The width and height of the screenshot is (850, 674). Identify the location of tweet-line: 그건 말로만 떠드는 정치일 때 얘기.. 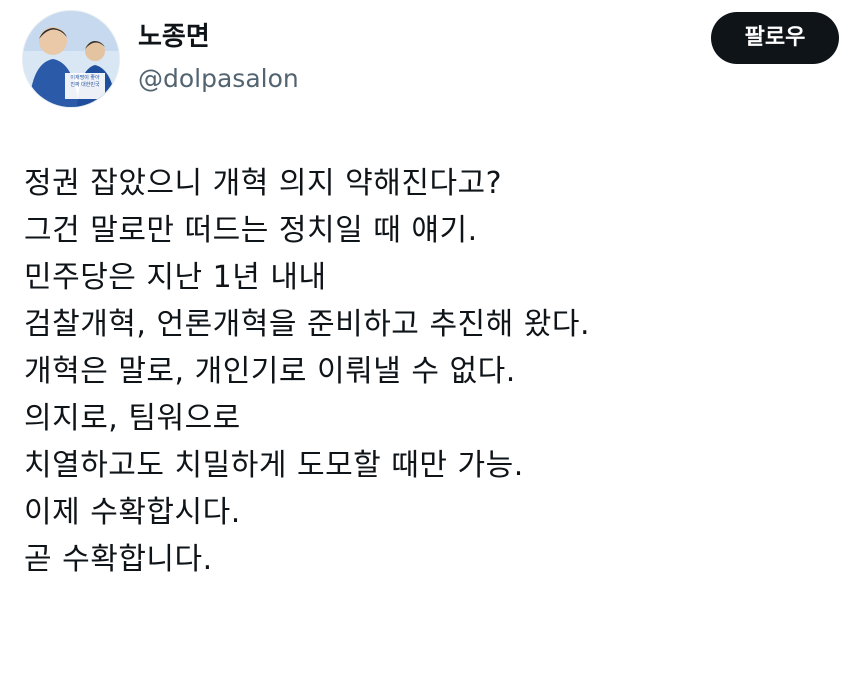
(251, 230).